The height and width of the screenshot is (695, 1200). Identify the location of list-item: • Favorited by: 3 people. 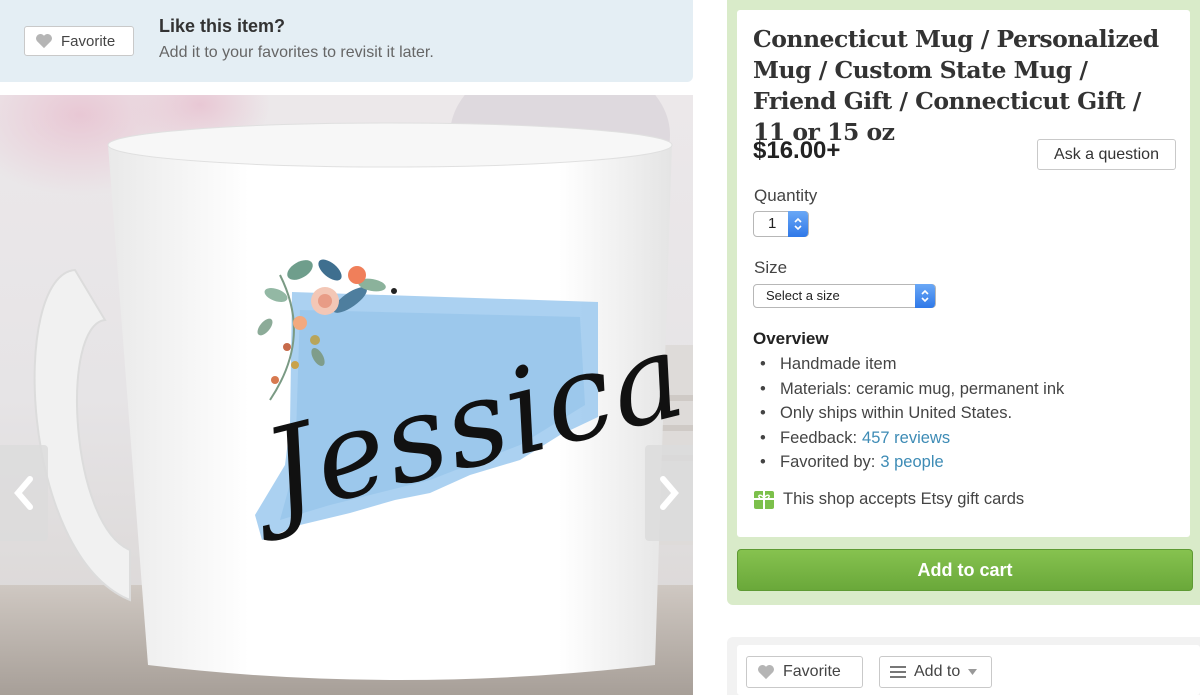
(912, 462).